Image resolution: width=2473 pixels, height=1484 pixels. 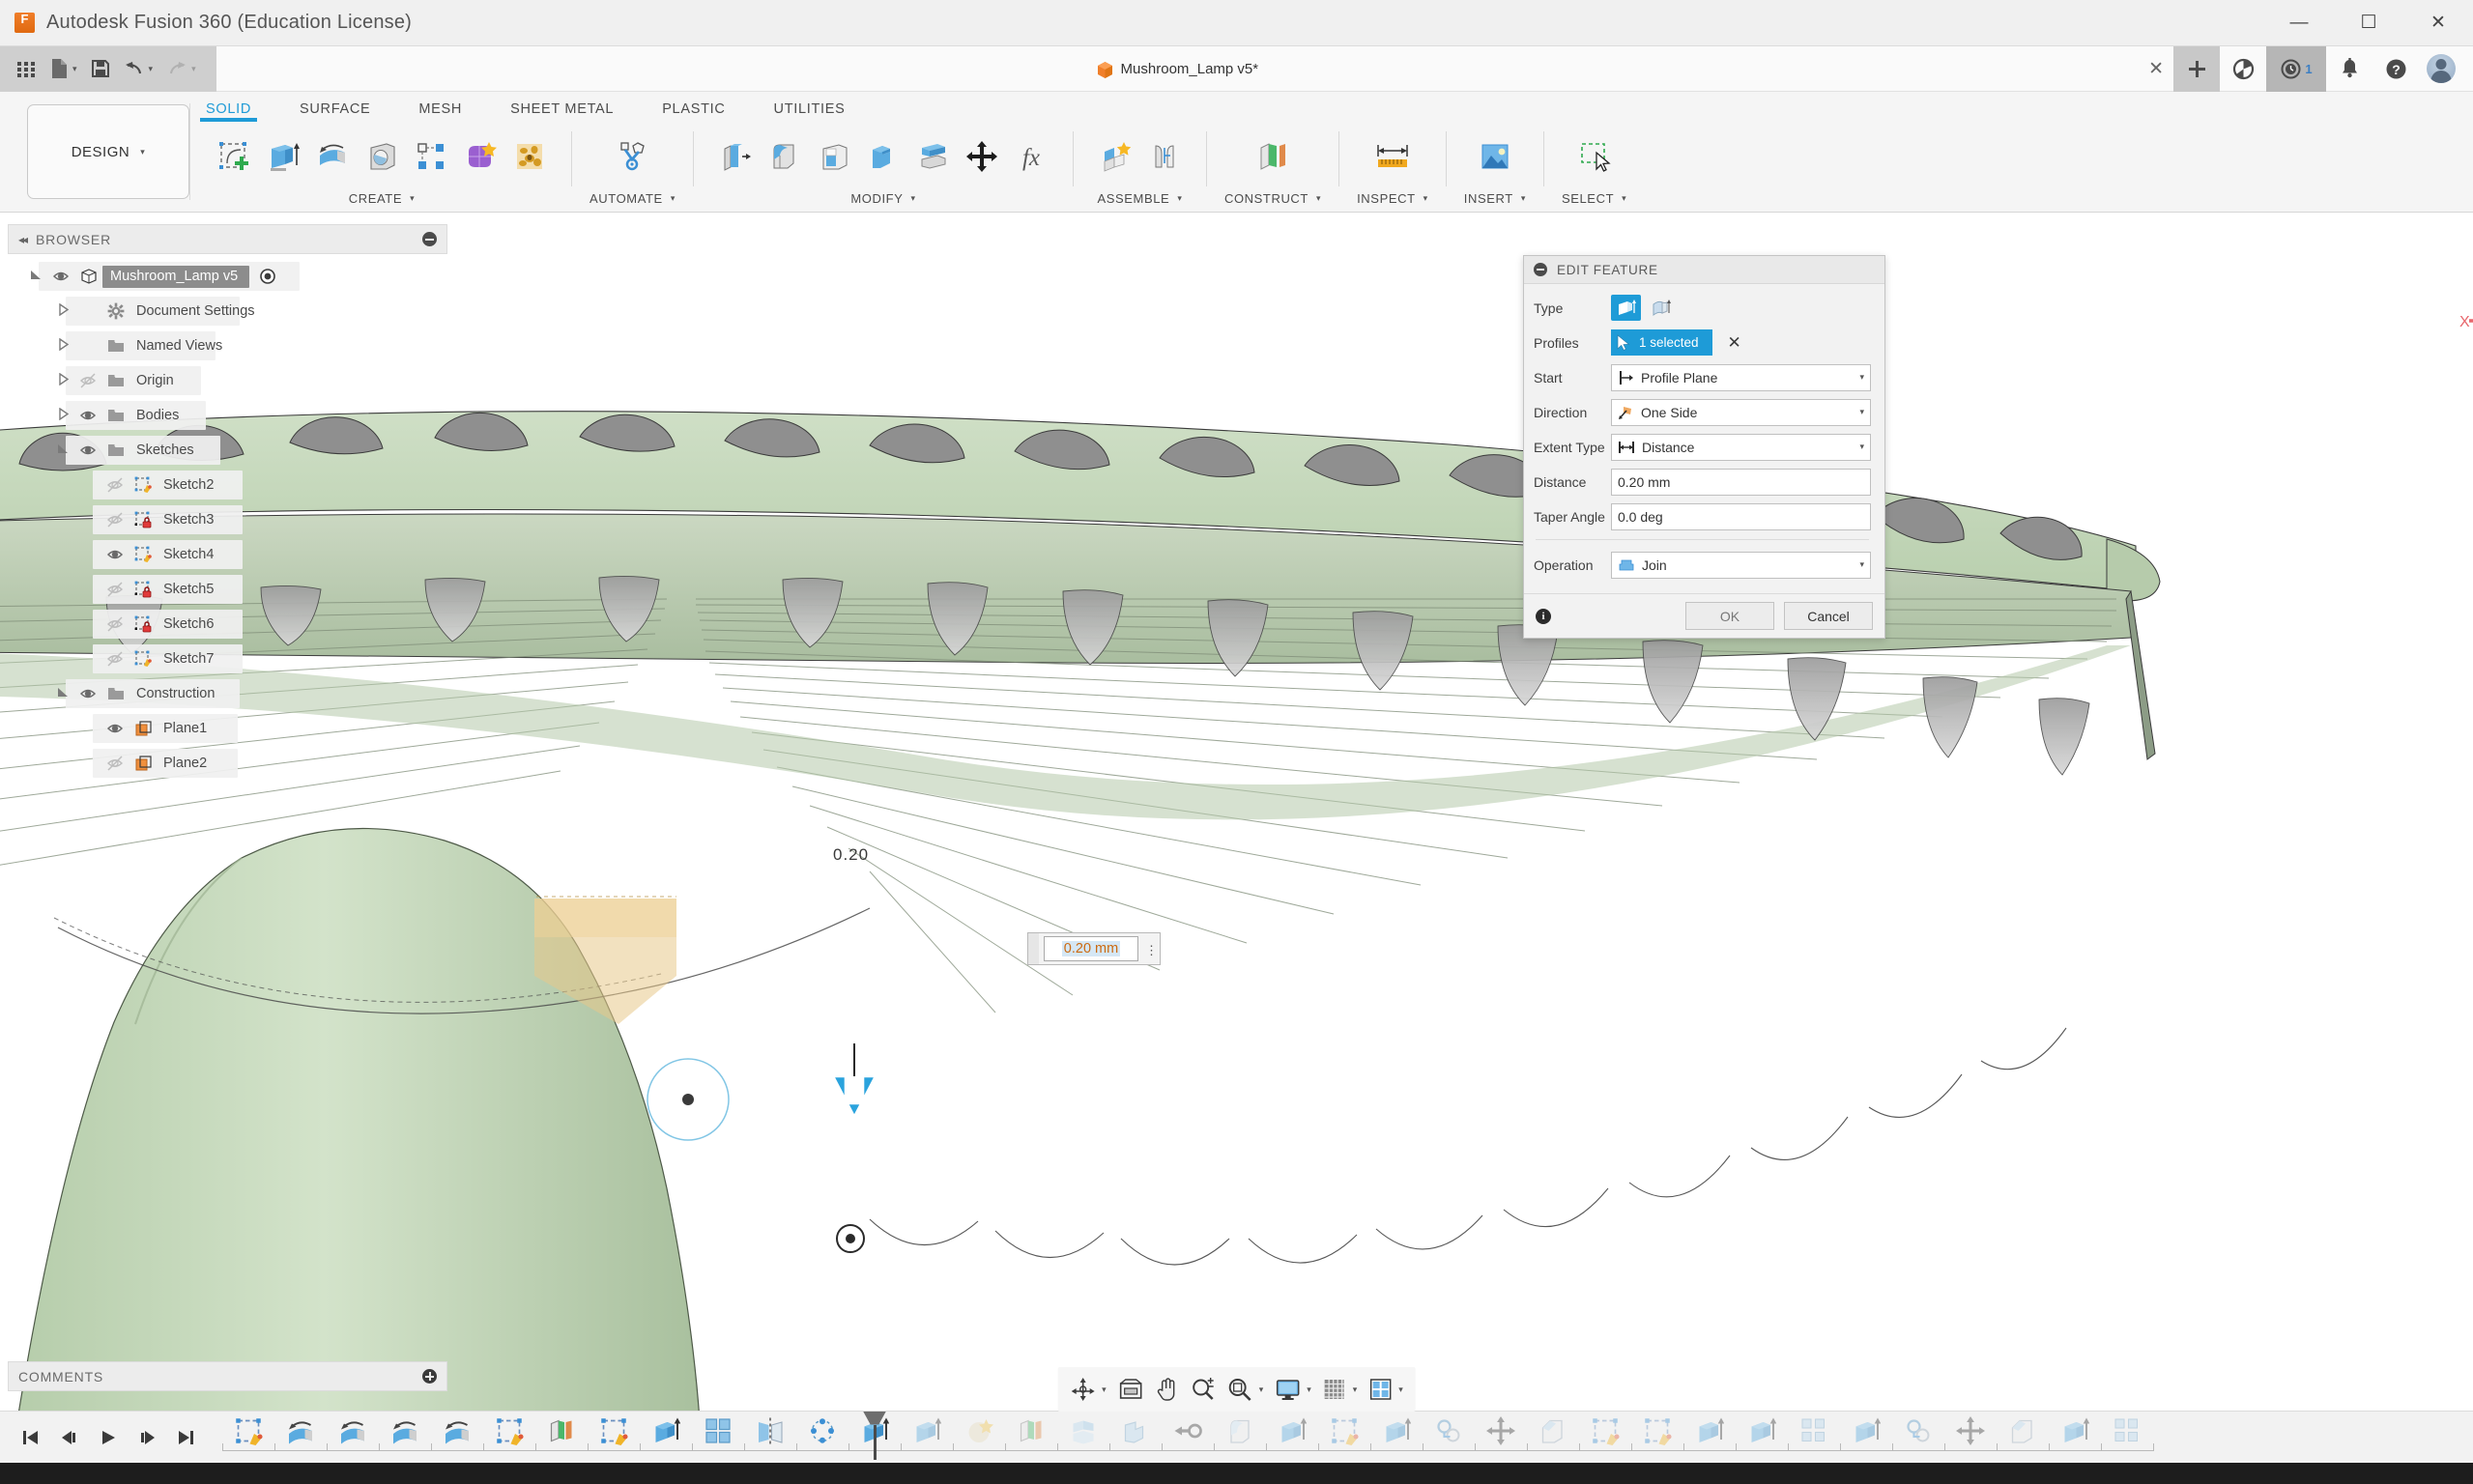 I want to click on dimension-input-field: 0.20 mm, so click(x=1091, y=949).